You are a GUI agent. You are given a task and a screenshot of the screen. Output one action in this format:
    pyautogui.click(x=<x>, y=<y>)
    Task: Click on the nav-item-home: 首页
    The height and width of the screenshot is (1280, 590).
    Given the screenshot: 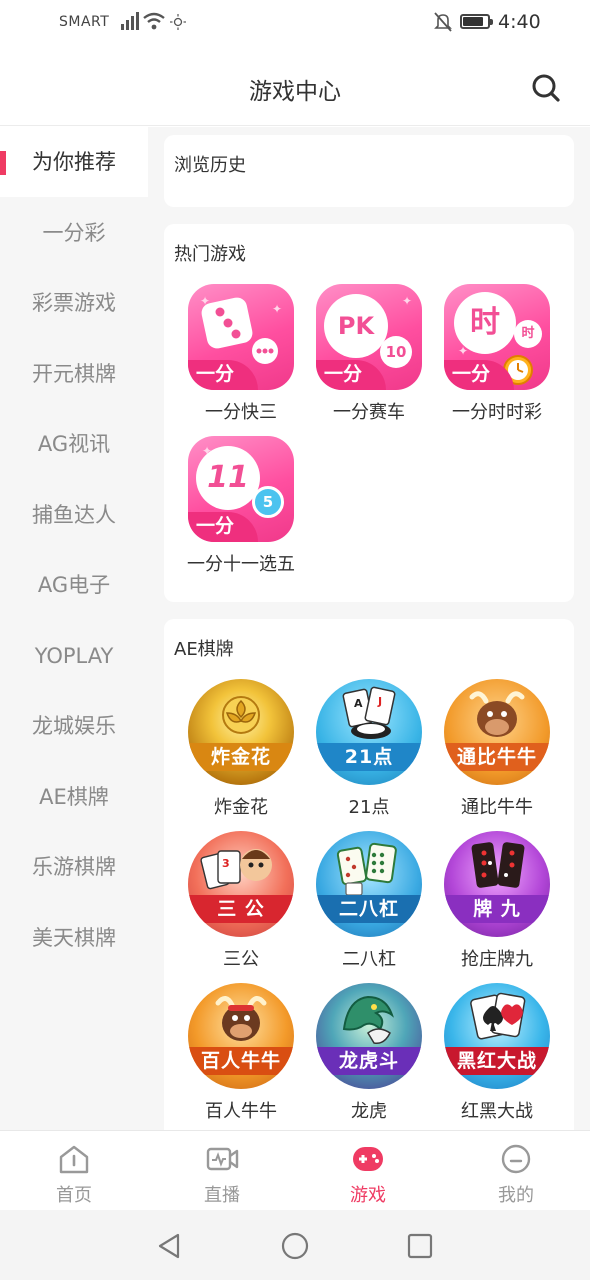 What is the action you would take?
    pyautogui.click(x=74, y=1171)
    